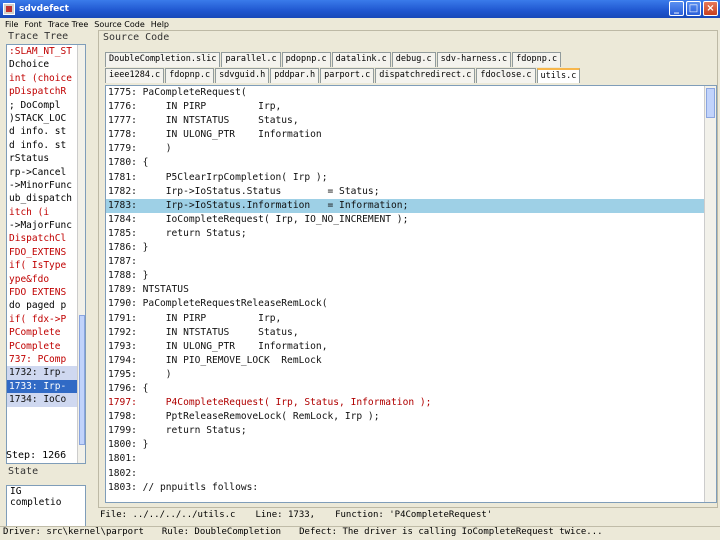 This screenshot has height=540, width=720. I want to click on trace-tree-item: ype&fdo, so click(43, 279).